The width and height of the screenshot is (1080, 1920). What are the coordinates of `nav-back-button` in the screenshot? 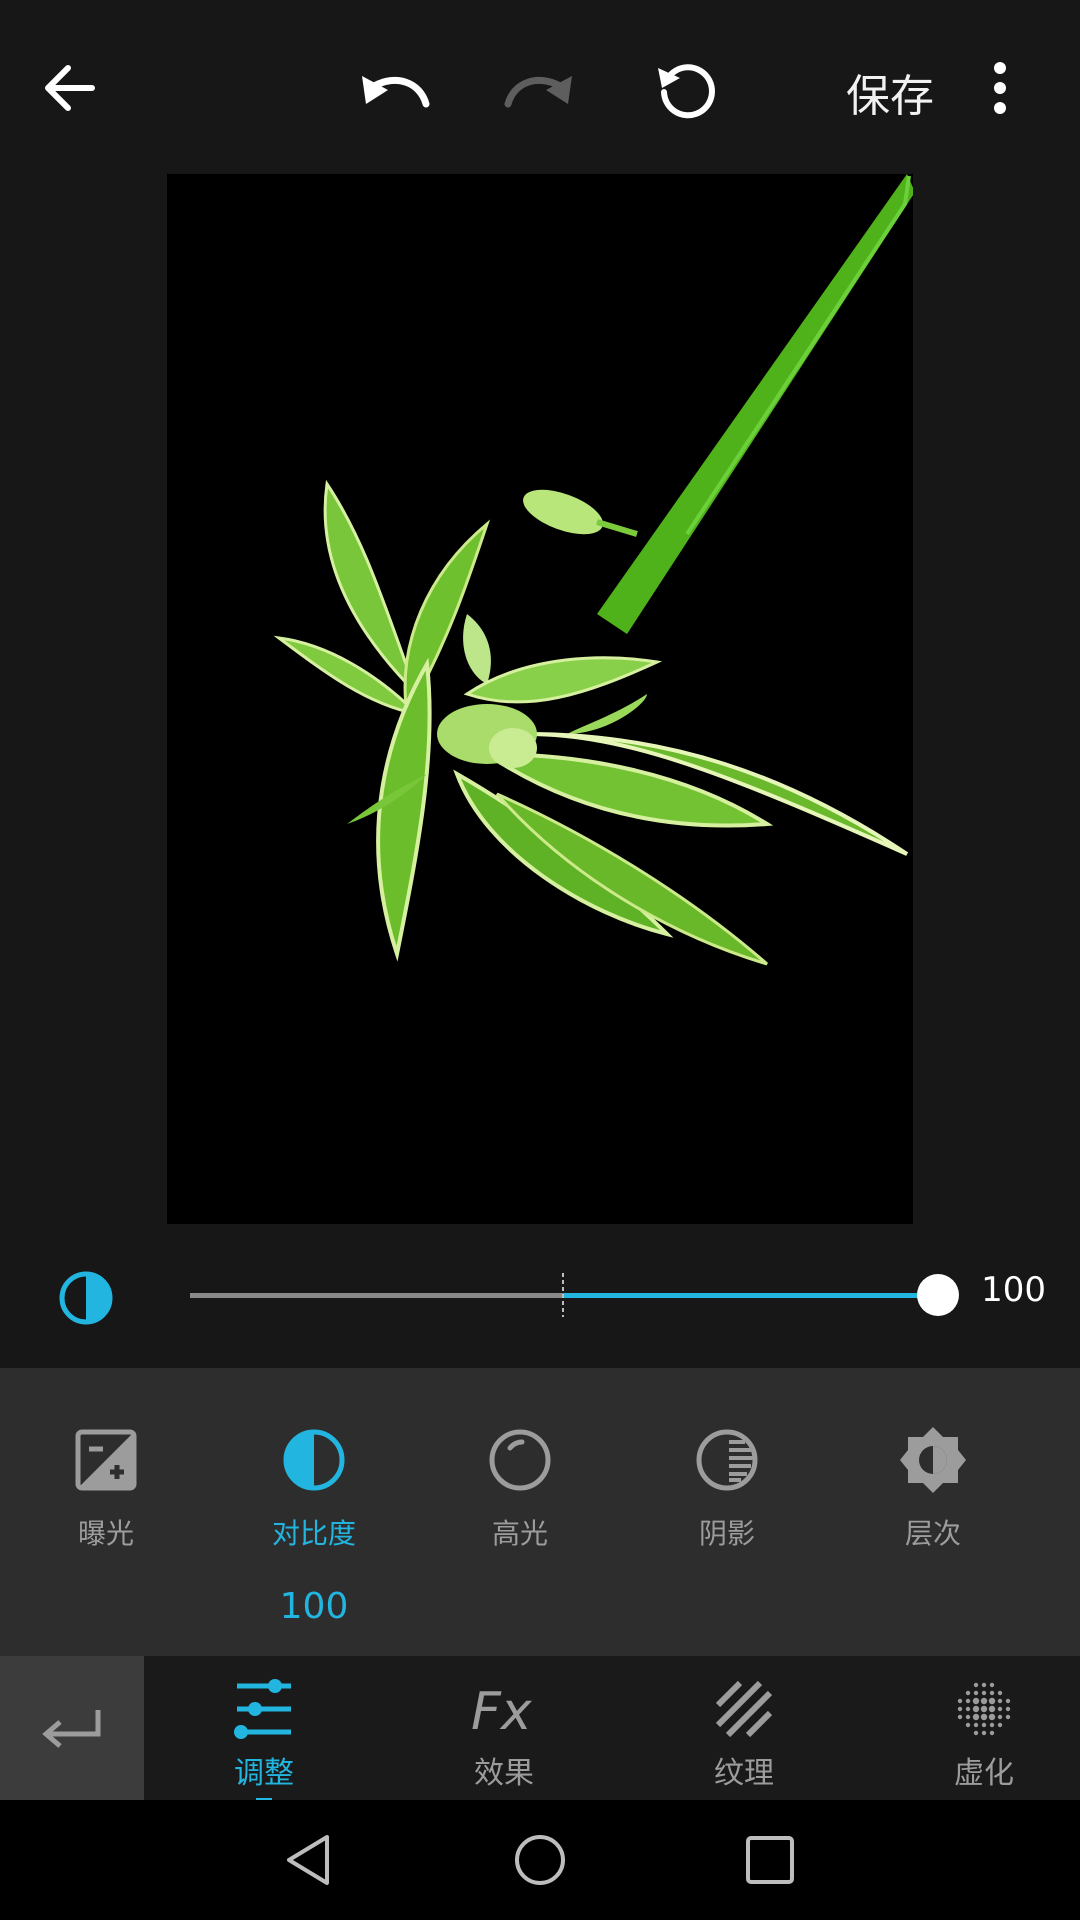 It's located at (308, 1860).